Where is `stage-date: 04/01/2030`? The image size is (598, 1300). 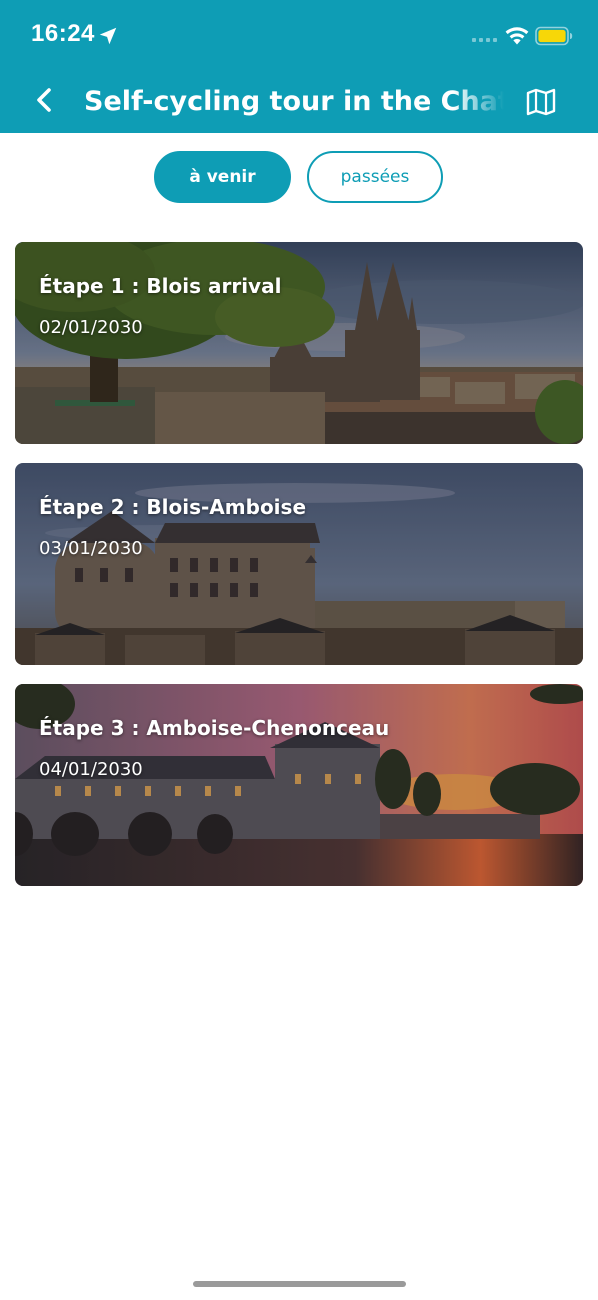 stage-date: 04/01/2030 is located at coordinates (91, 769).